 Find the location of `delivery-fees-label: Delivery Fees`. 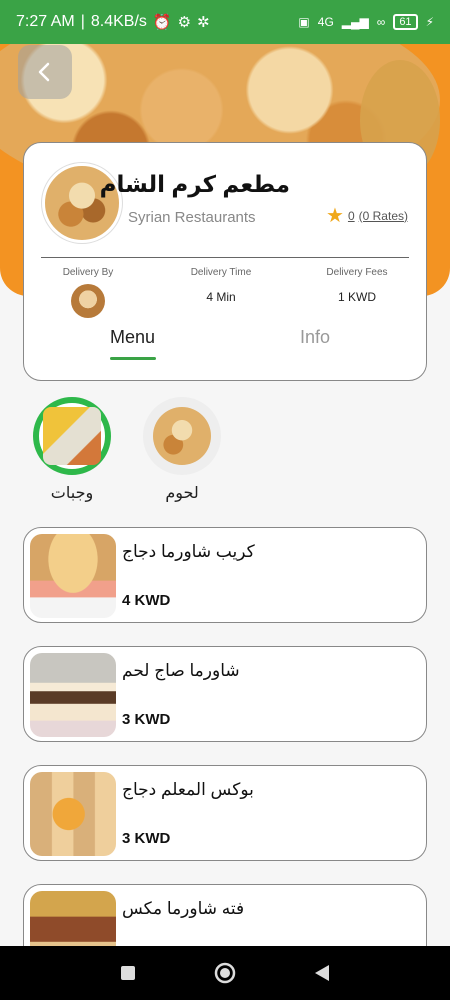

delivery-fees-label: Delivery Fees is located at coordinates (357, 272).